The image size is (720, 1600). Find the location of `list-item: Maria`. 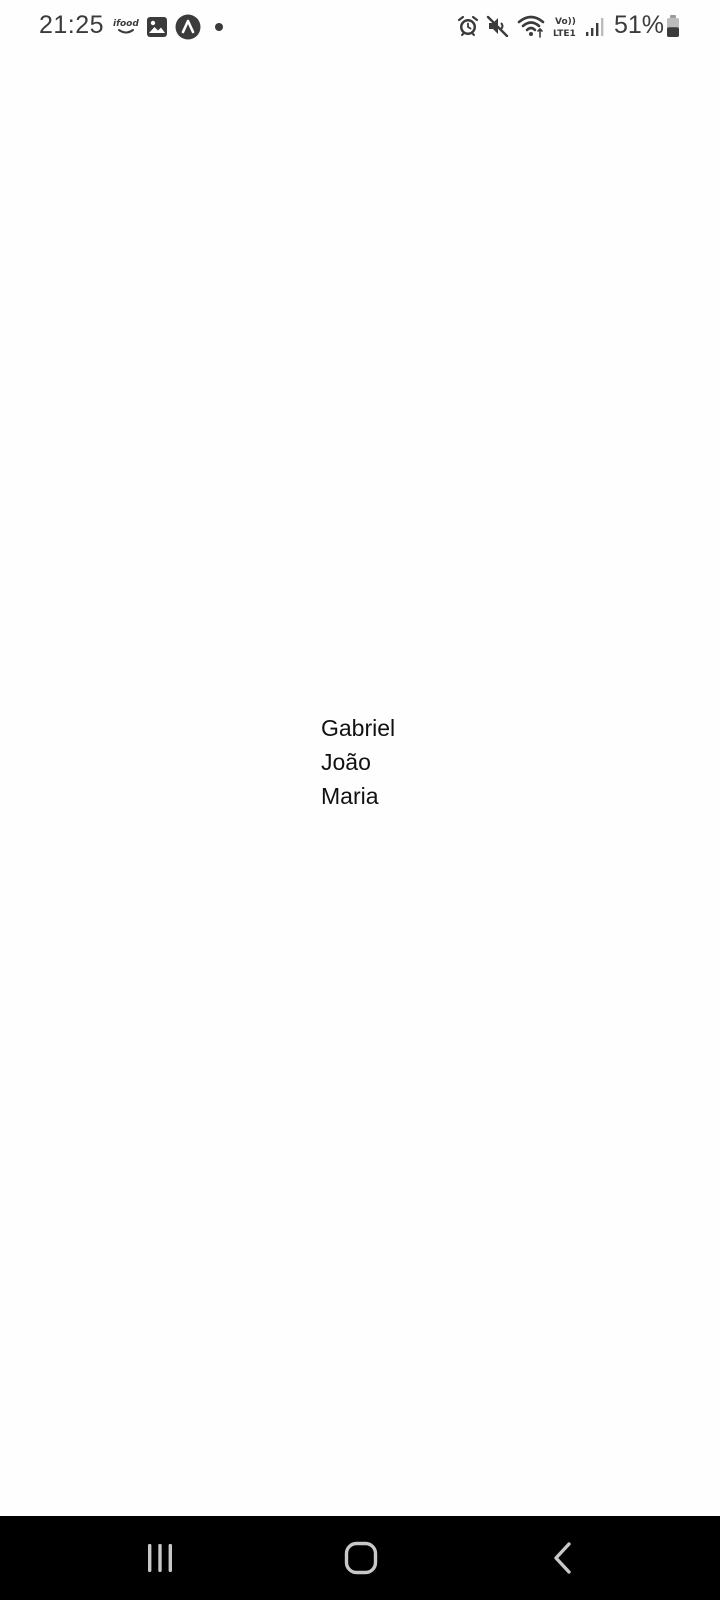

list-item: Maria is located at coordinates (350, 796).